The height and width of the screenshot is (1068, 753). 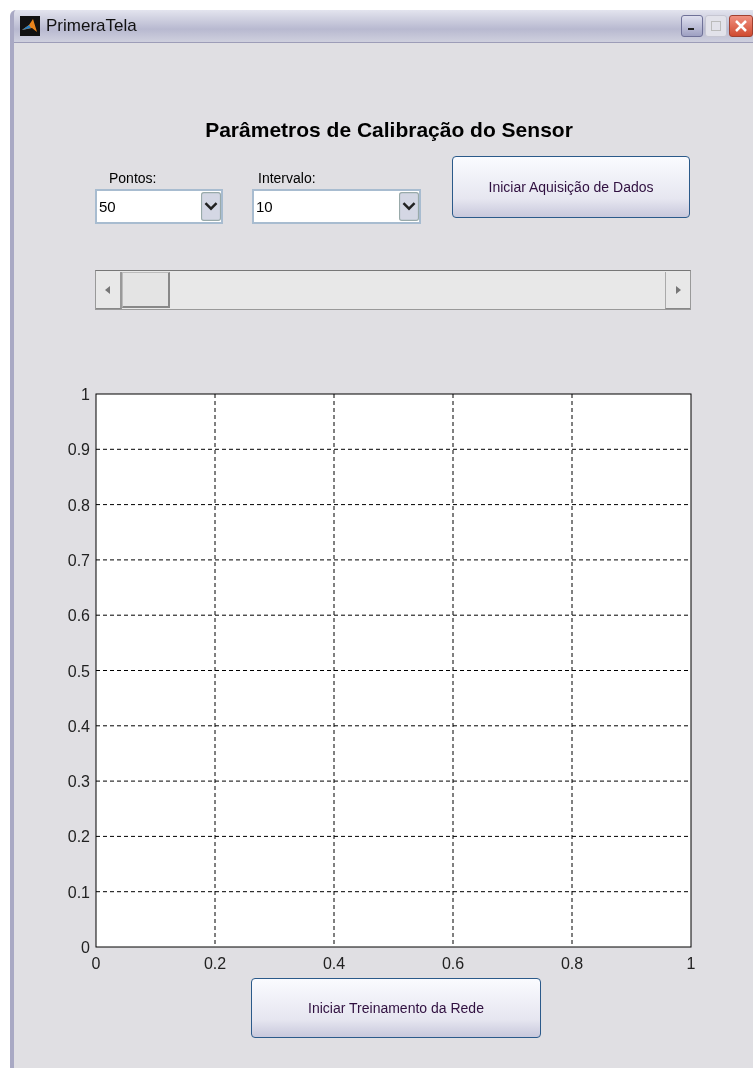 I want to click on form-heading: Parâmetros de Calibração do Sensor, so click(x=389, y=130).